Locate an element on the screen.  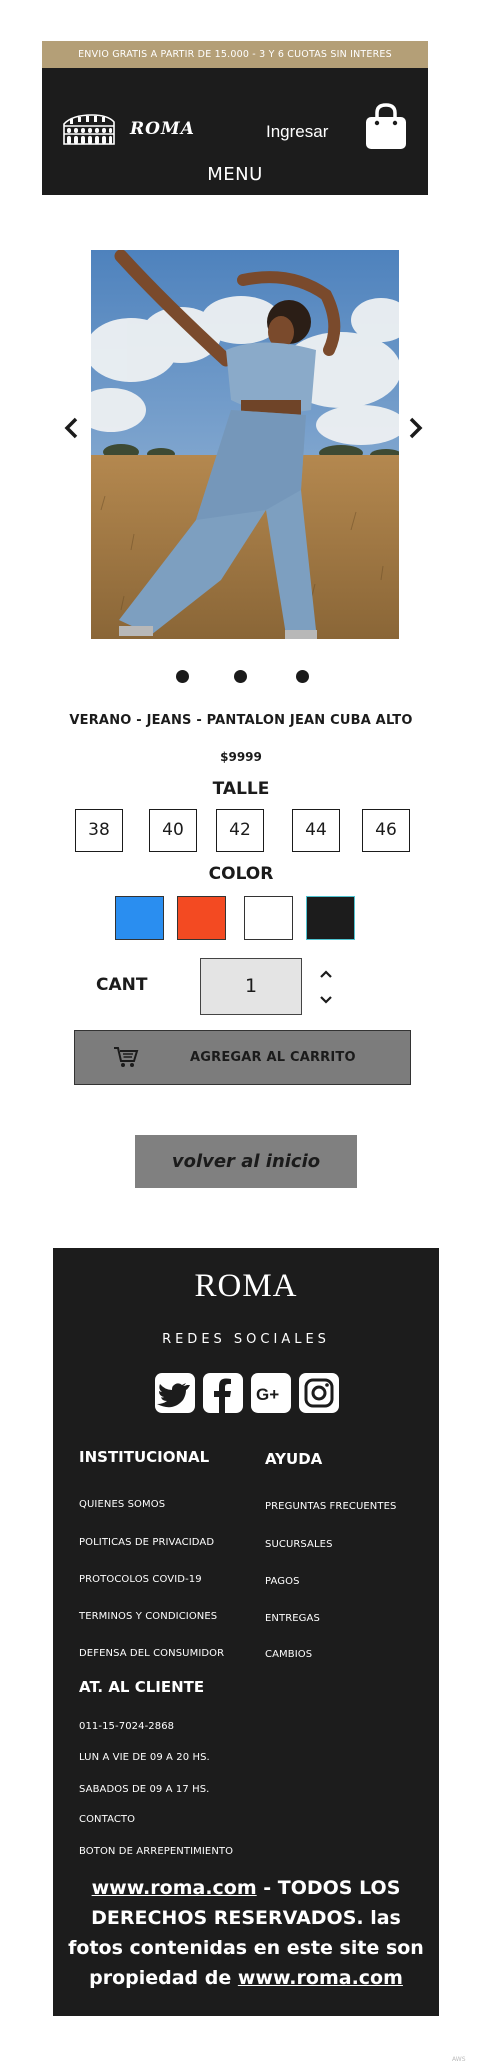
product-title: VERANO - JEANS - PANTALON JEAN CUBA ALTO is located at coordinates (241, 720).